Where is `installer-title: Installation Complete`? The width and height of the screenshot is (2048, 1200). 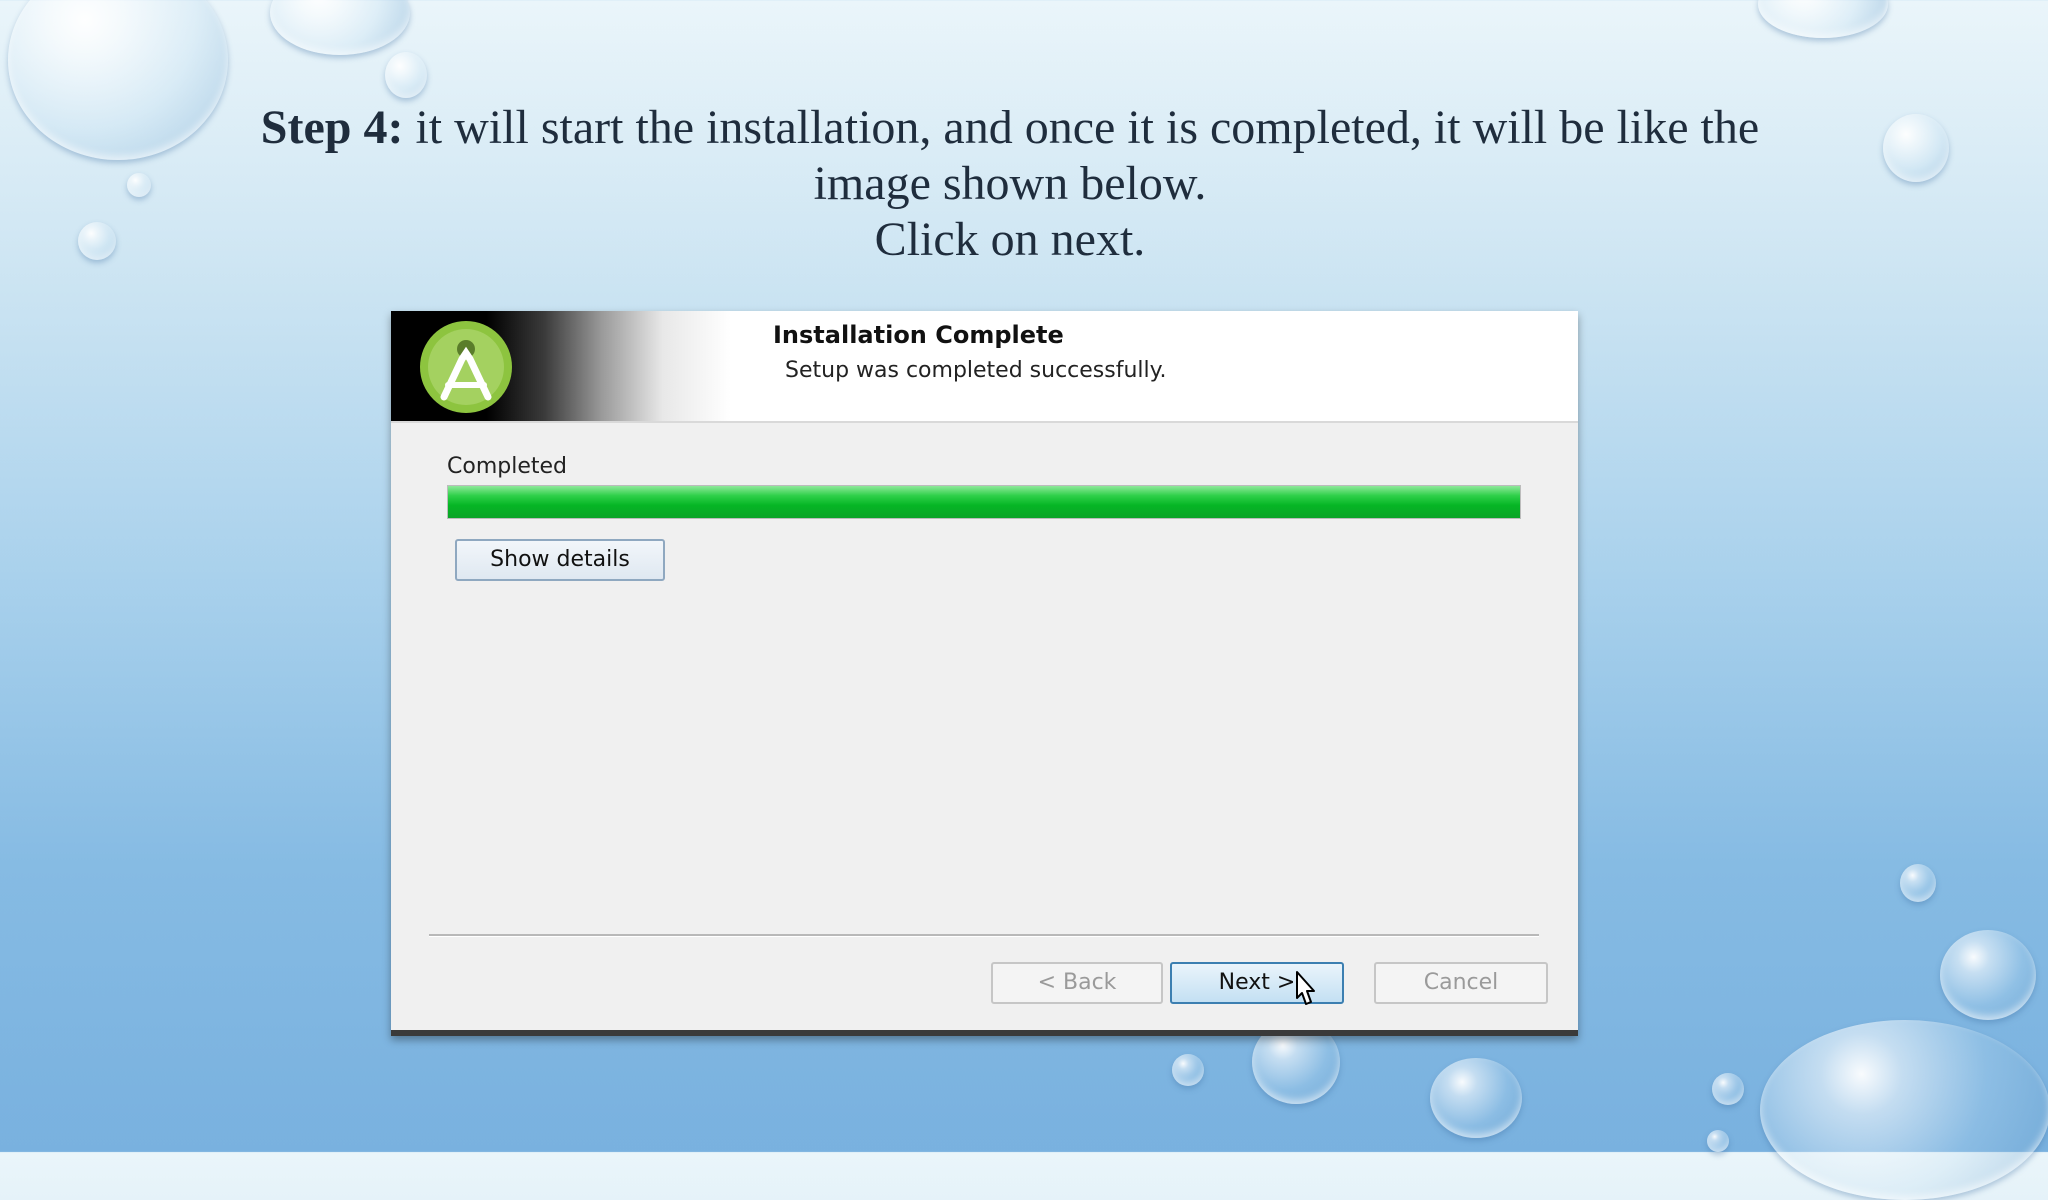
installer-title: Installation Complete is located at coordinates (918, 335).